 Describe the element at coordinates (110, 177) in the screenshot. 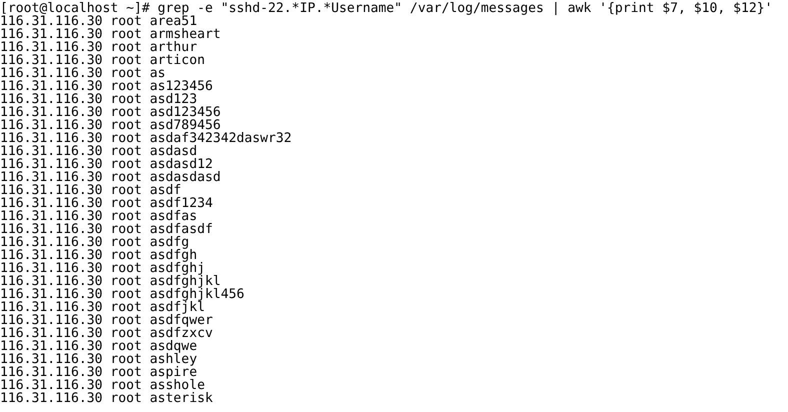

I see `output-line: 116.31.116.30 root asdasdasd` at that location.